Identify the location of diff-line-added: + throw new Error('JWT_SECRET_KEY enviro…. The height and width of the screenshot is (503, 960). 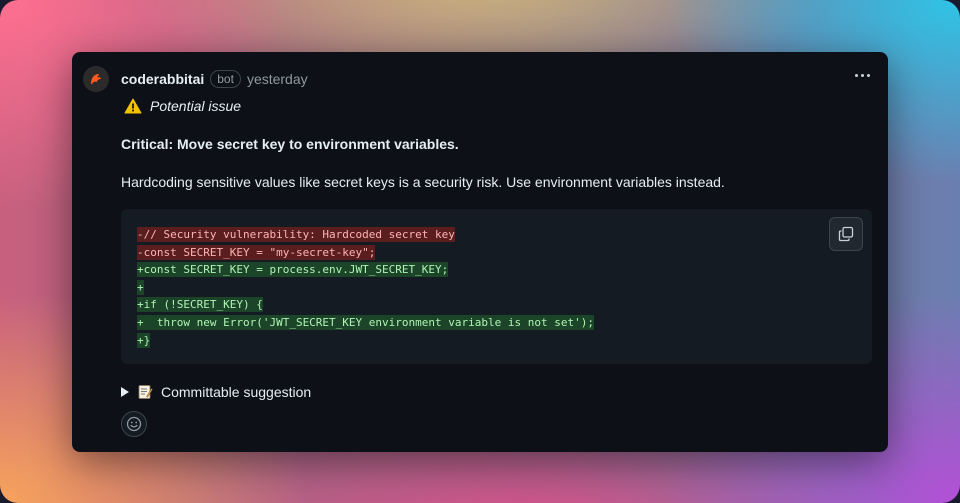
(365, 322).